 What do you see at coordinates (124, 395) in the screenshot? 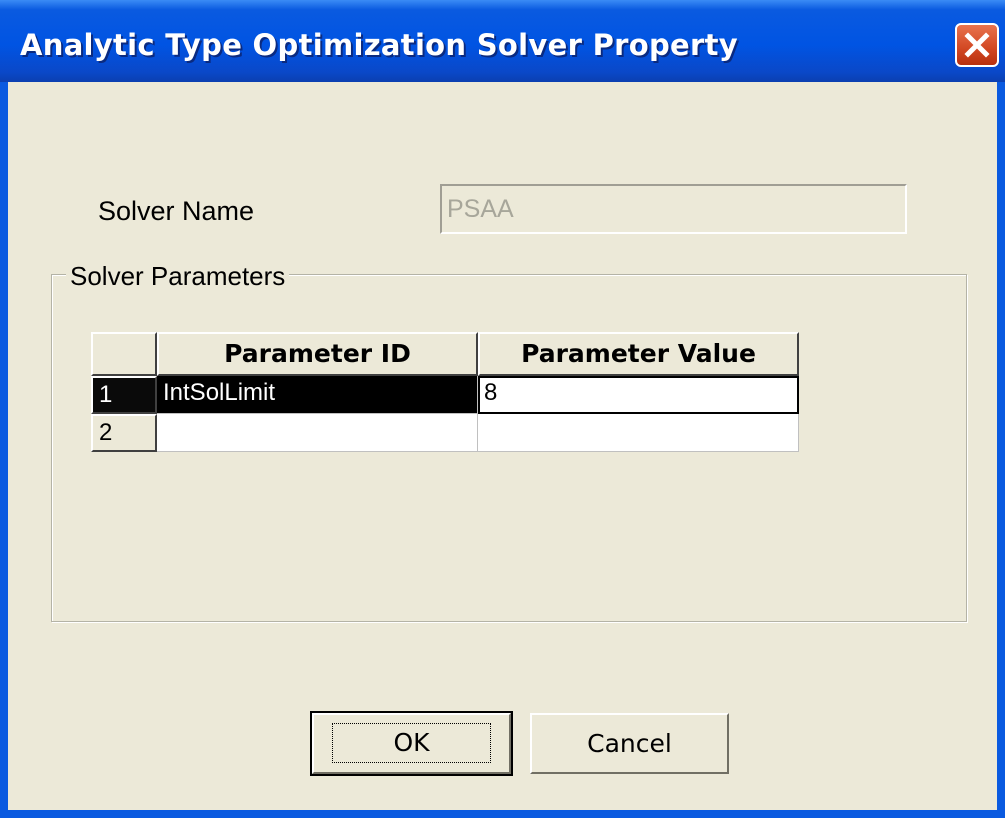
I see `row-header-1: 1` at bounding box center [124, 395].